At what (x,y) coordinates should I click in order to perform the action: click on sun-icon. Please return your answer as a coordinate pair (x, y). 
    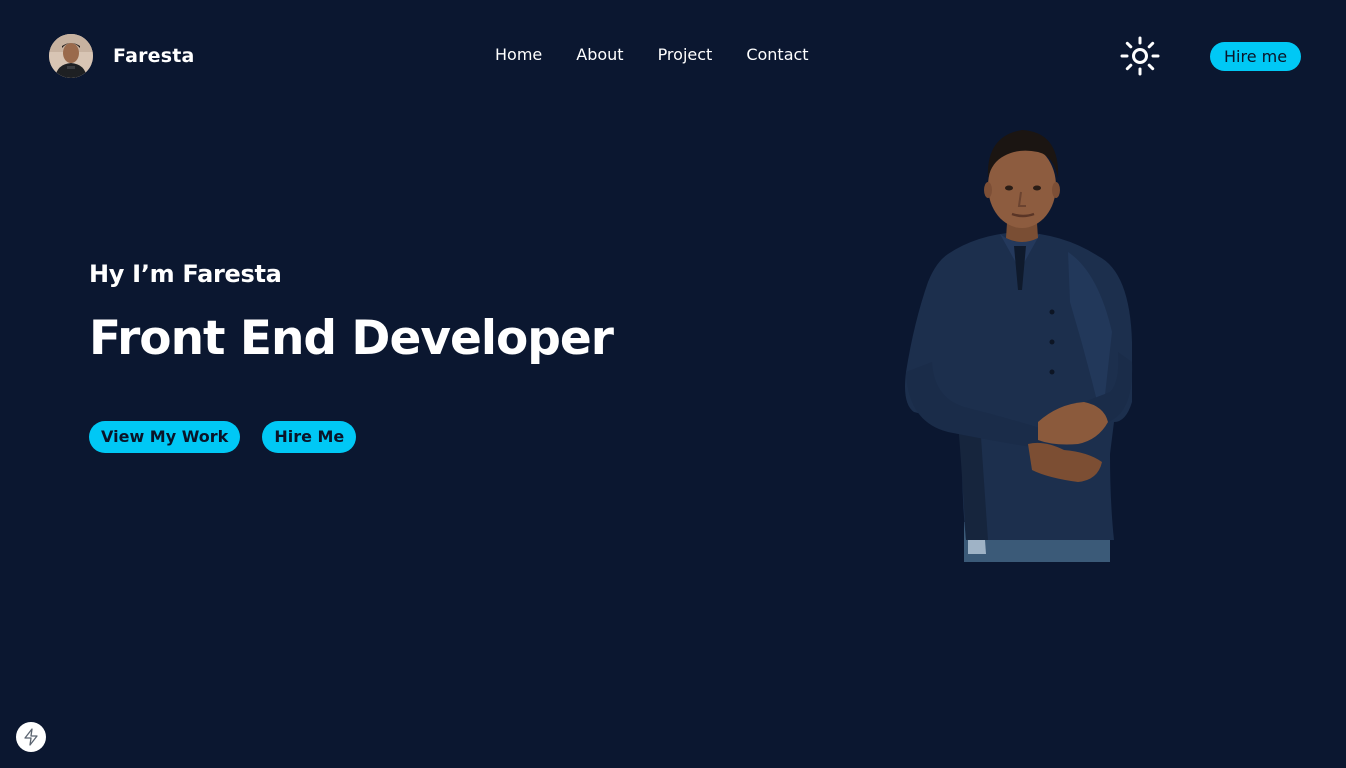
    Looking at the image, I should click on (1140, 56).